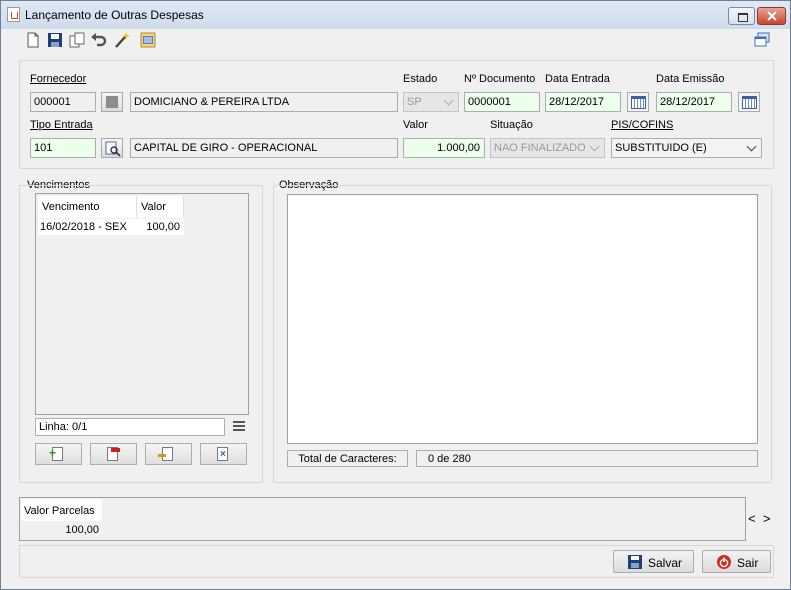 This screenshot has width=791, height=590. I want to click on situacao-select: NAO FINALIZADO, so click(547, 148).